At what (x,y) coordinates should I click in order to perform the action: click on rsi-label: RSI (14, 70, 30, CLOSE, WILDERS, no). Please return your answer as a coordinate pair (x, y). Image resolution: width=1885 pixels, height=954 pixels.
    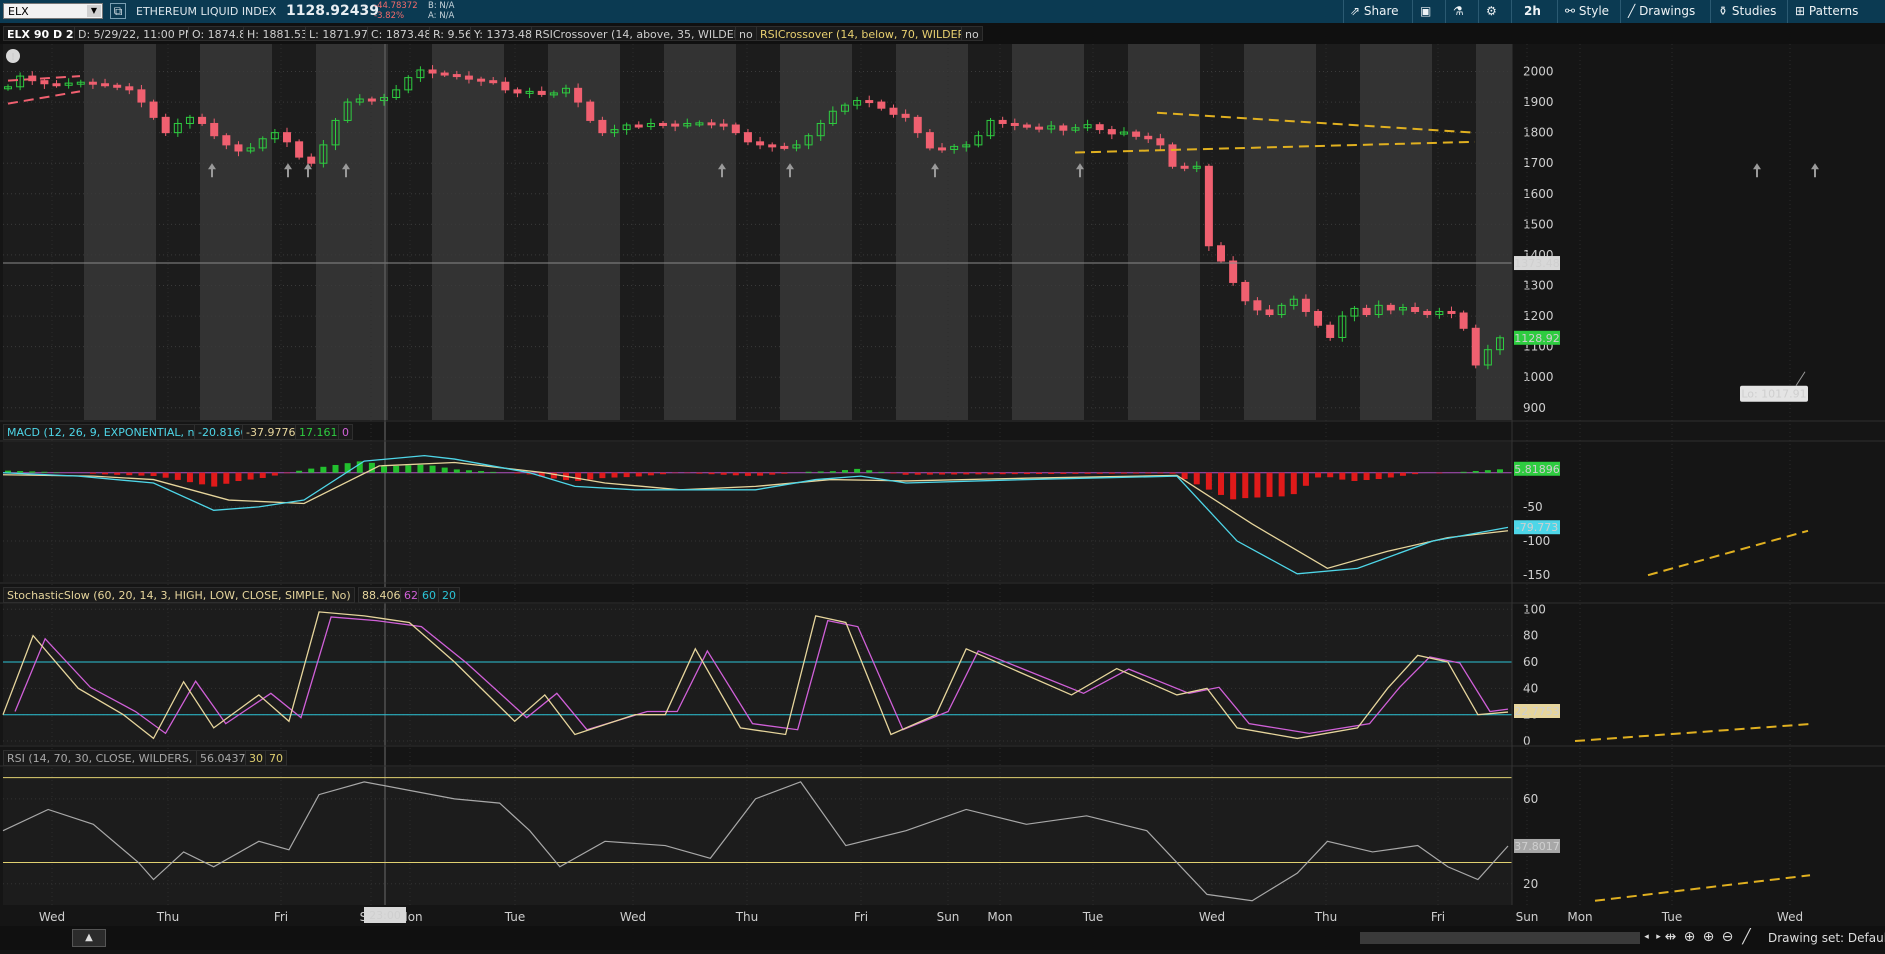
    Looking at the image, I should click on (110, 758).